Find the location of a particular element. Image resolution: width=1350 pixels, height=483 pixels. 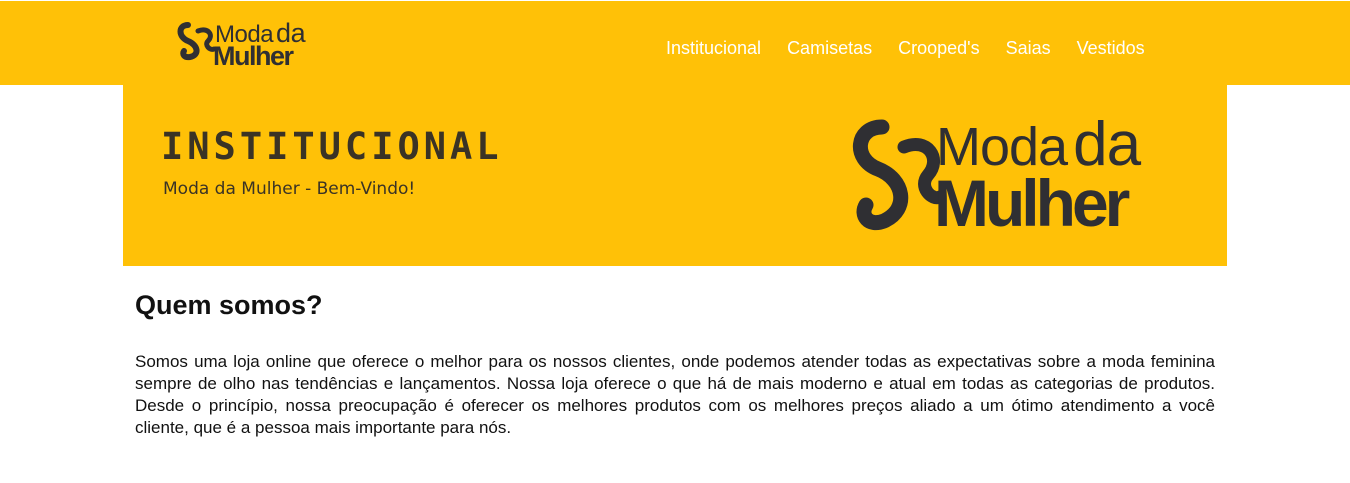

site-logo-link: Moda da Mulher is located at coordinates (248, 44).